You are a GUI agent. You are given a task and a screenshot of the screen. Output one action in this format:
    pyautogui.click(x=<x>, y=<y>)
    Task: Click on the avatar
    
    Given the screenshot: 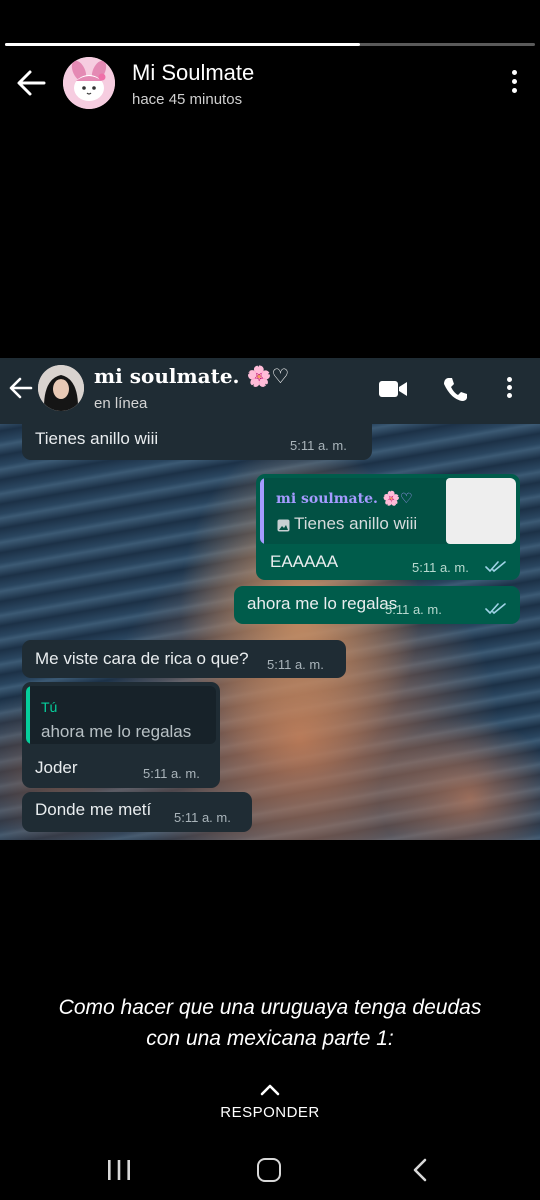 What is the action you would take?
    pyautogui.click(x=89, y=83)
    